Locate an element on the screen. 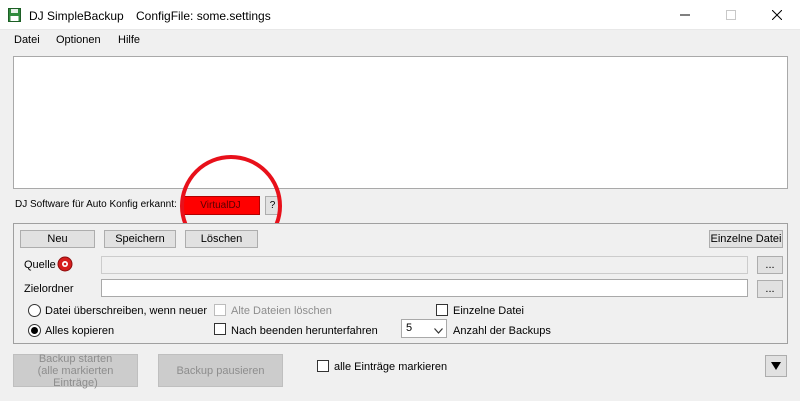 The width and height of the screenshot is (800, 401). new-button: Neu is located at coordinates (57, 239).